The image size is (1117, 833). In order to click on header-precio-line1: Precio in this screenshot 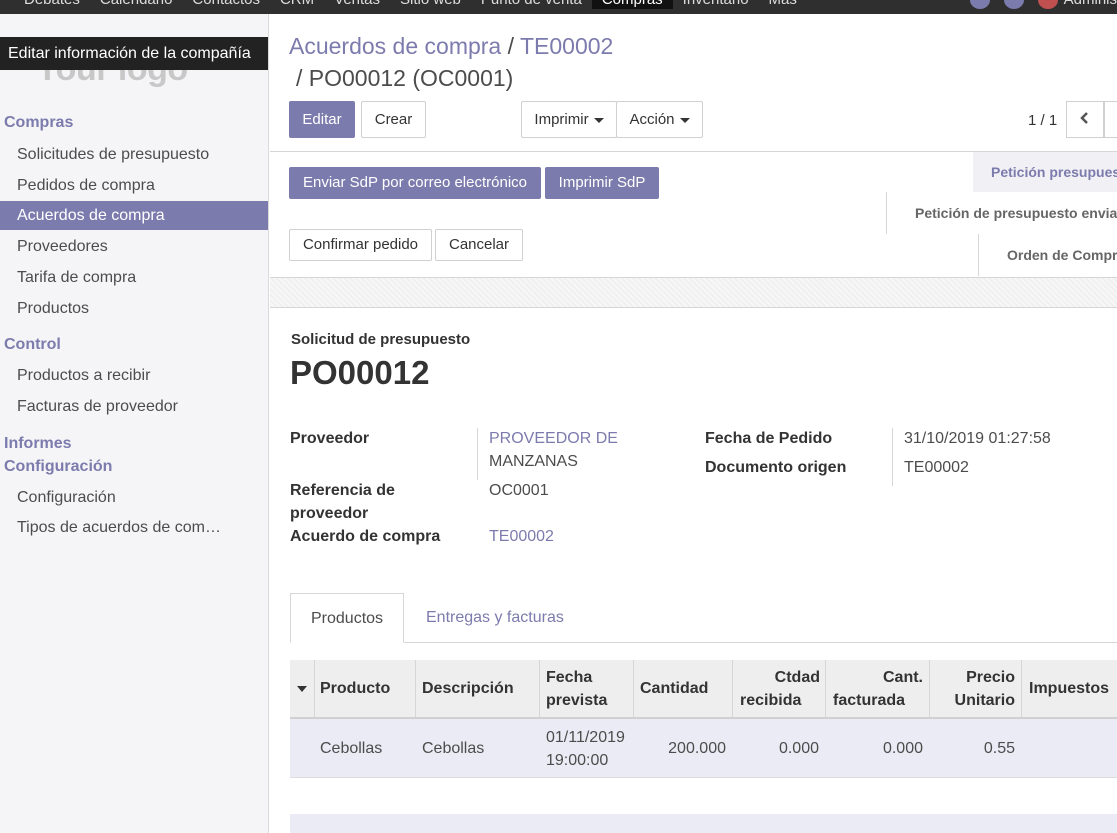, I will do `click(990, 677)`.